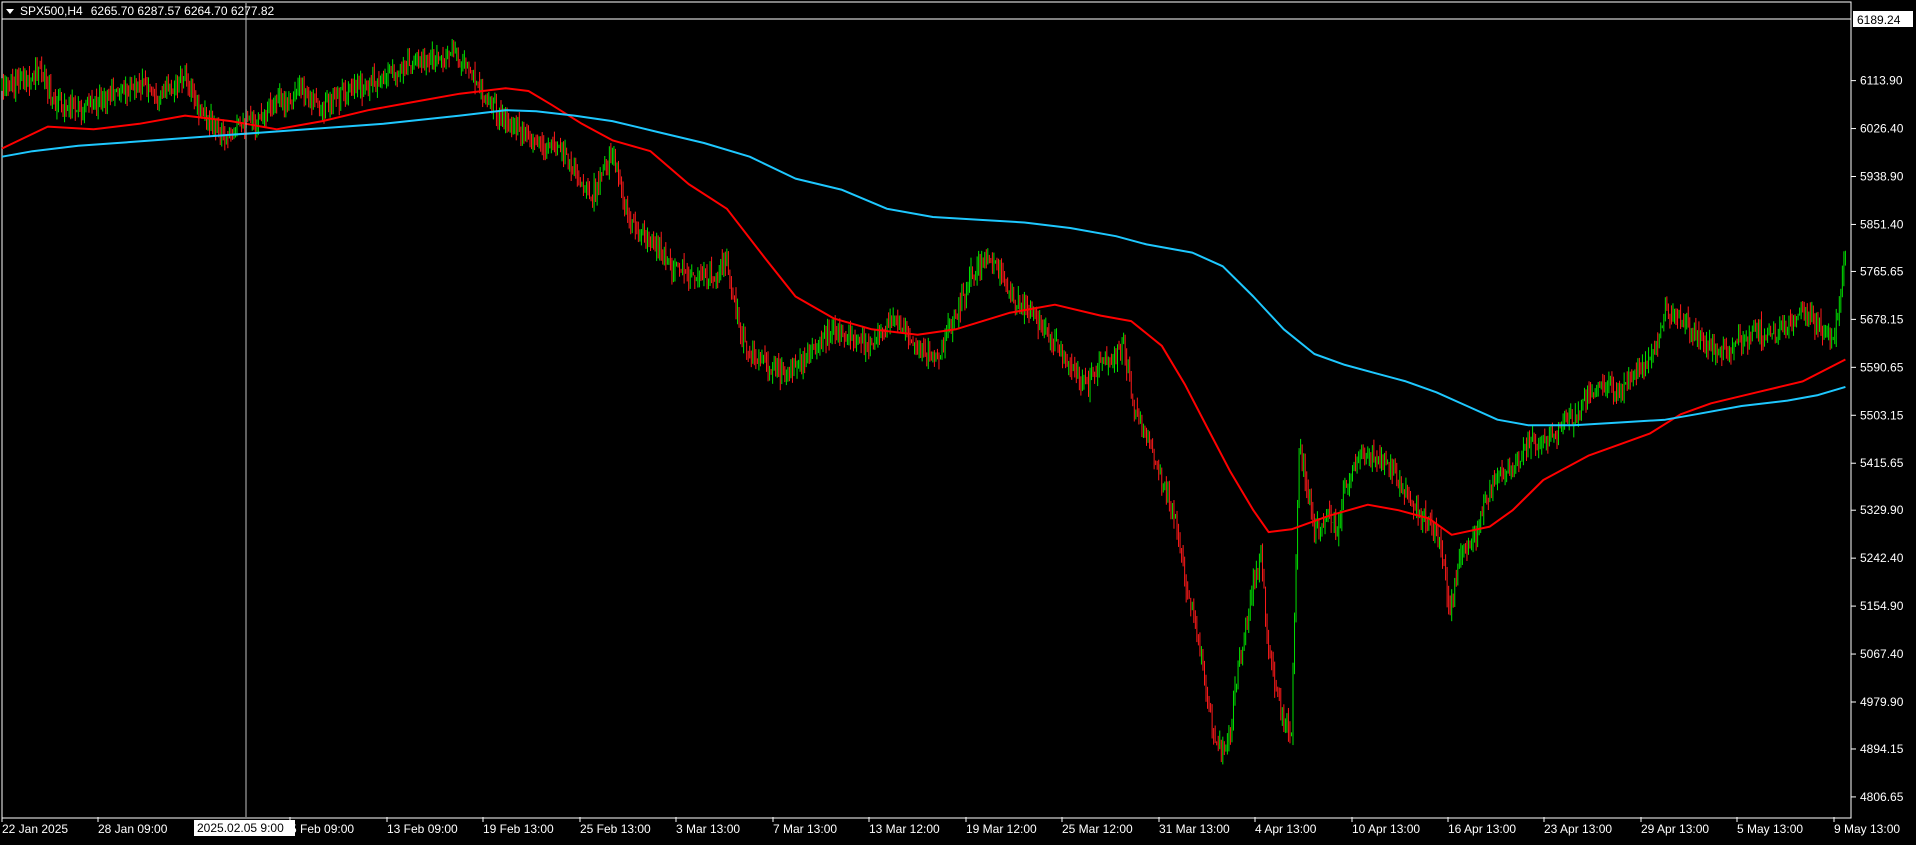 The height and width of the screenshot is (845, 1916). Describe the element at coordinates (35, 829) in the screenshot. I see `time-tick-label-0: 22 Jan 2025` at that location.